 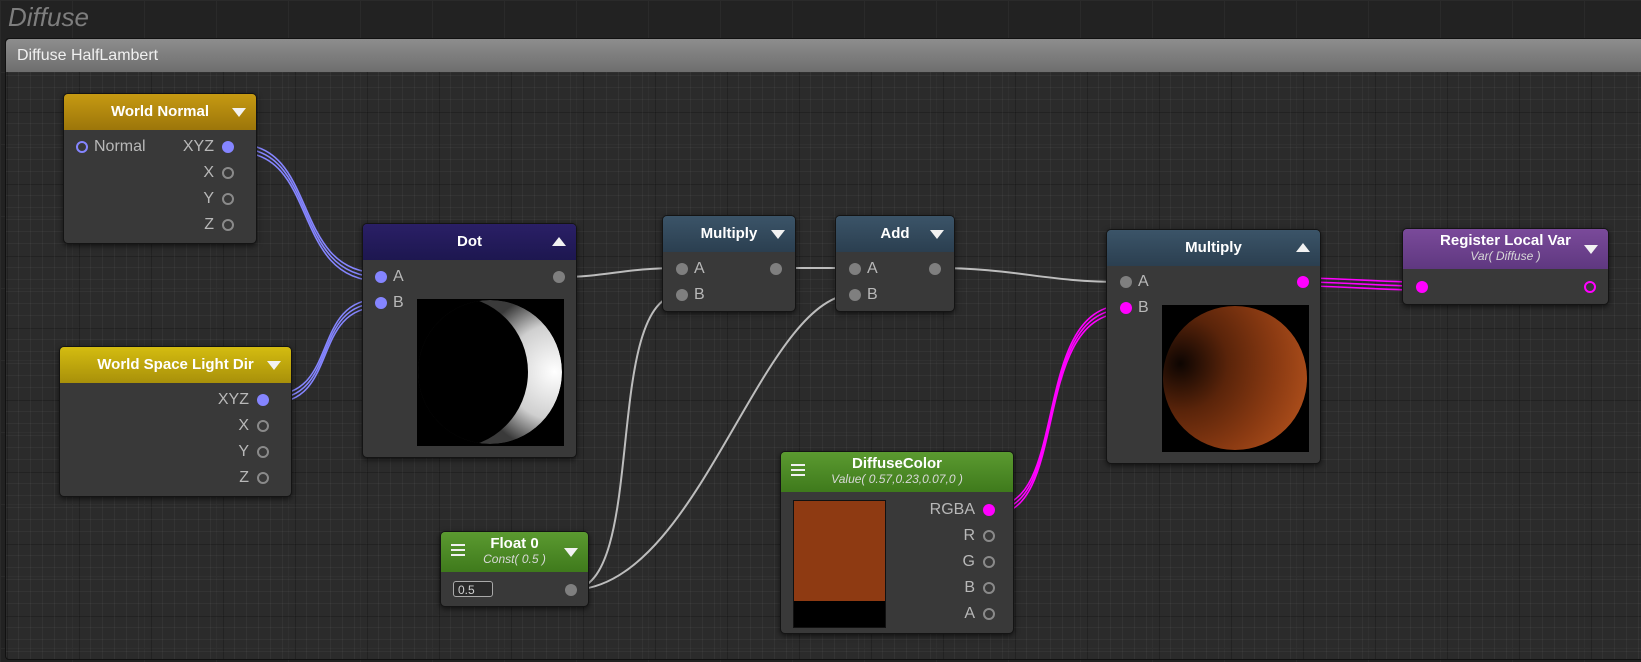 What do you see at coordinates (989, 510) in the screenshot?
I see `output-port-rgba` at bounding box center [989, 510].